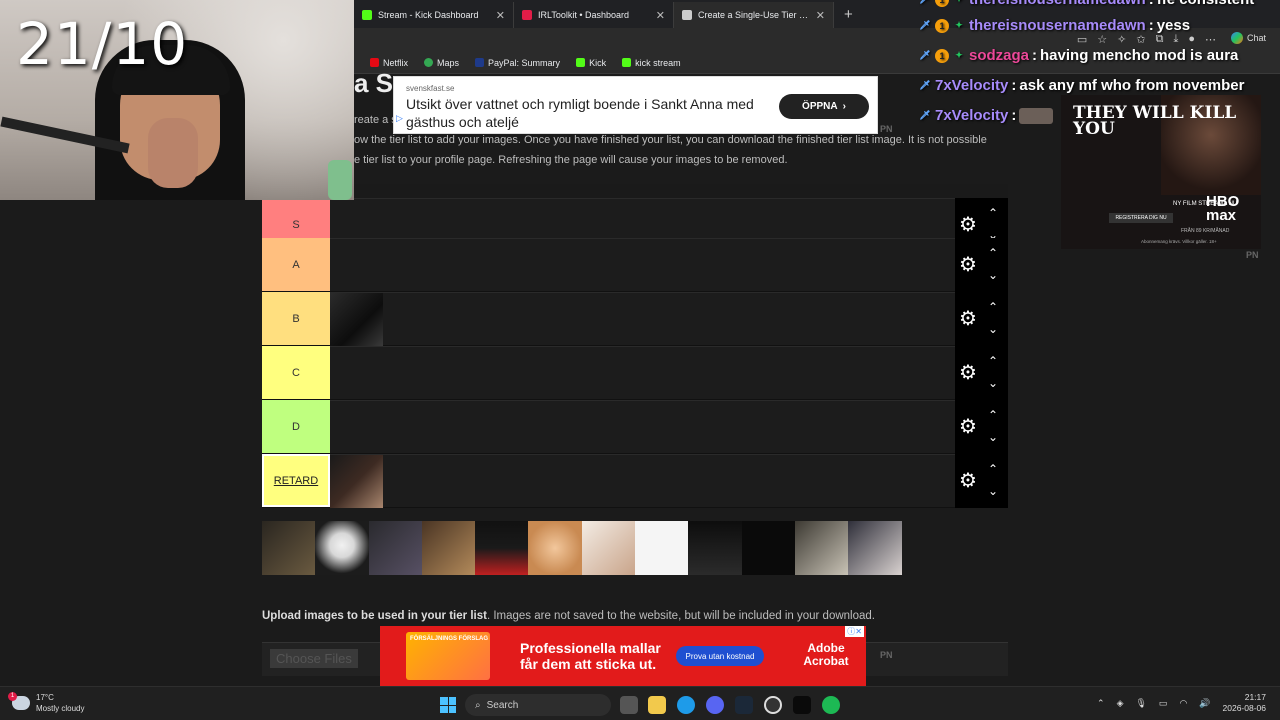 The height and width of the screenshot is (720, 1280). What do you see at coordinates (1120, 703) in the screenshot?
I see `network-icon: ◈` at bounding box center [1120, 703].